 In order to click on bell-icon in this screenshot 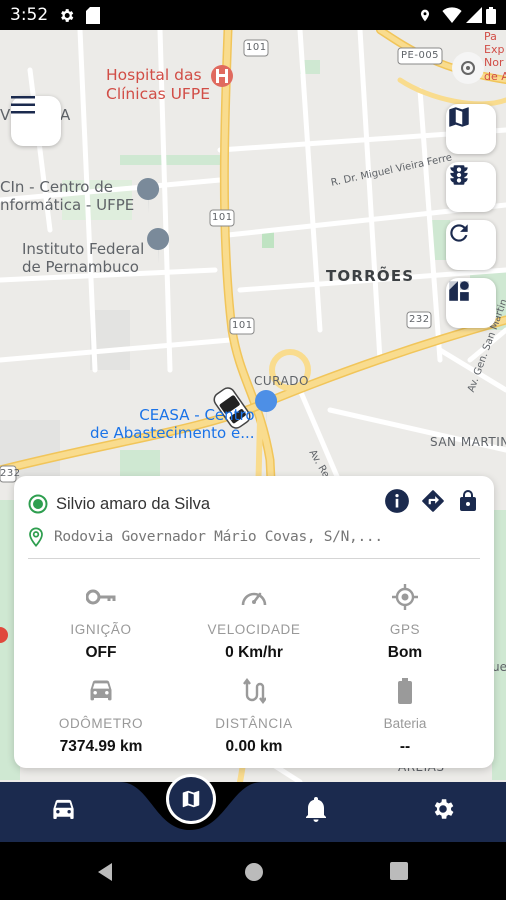, I will do `click(316, 809)`.